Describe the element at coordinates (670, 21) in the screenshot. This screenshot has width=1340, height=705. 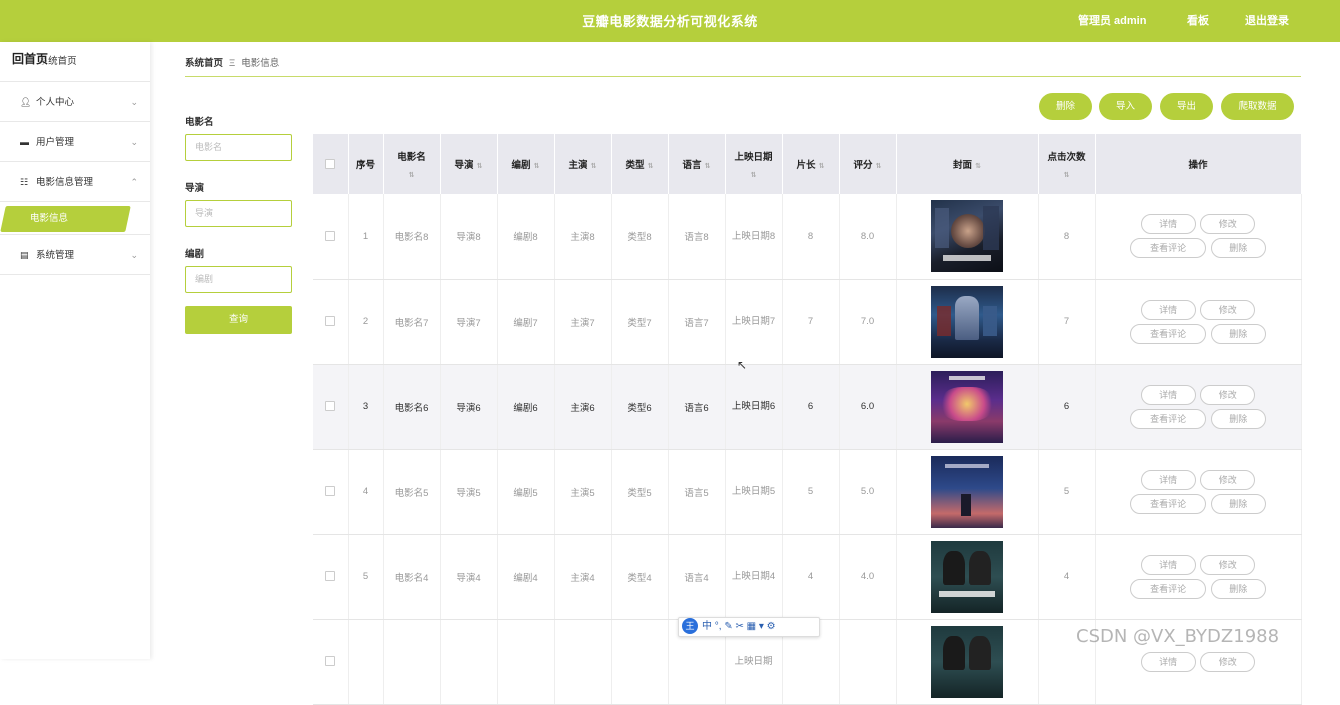
I see `top-bar: 豆瓣电影数据分析可视化系统 管理员 admin 看板 退出登录` at that location.